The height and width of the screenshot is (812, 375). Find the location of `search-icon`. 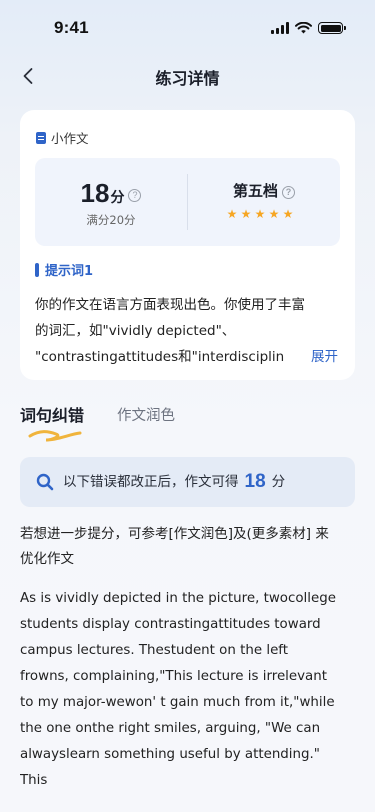

search-icon is located at coordinates (45, 482).